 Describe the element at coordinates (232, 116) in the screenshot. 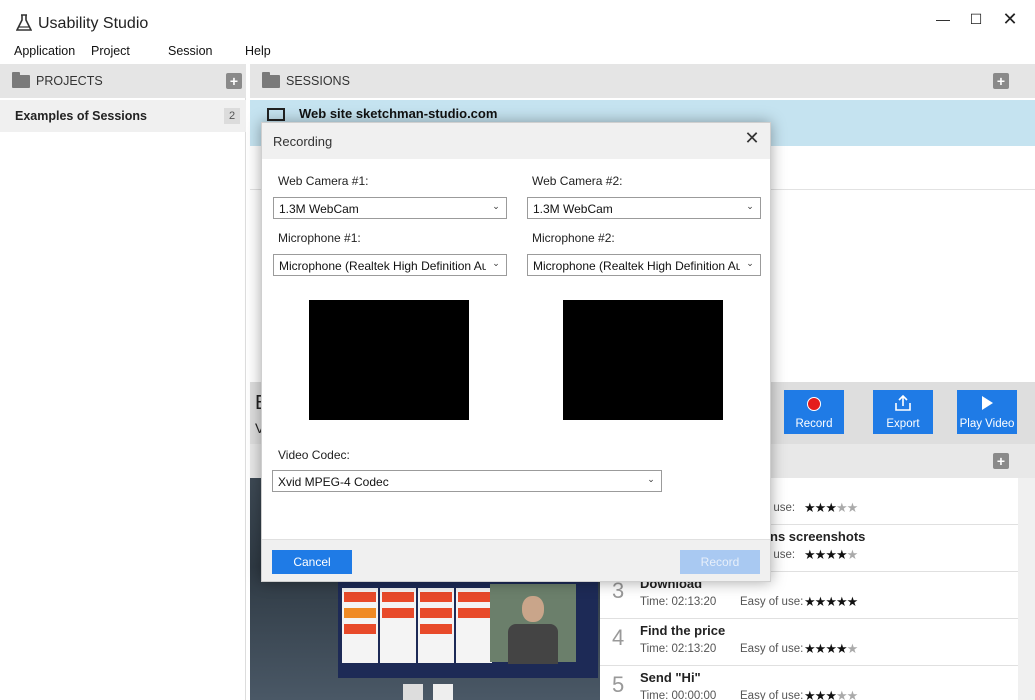

I see `project-item-count-badge: 2` at that location.